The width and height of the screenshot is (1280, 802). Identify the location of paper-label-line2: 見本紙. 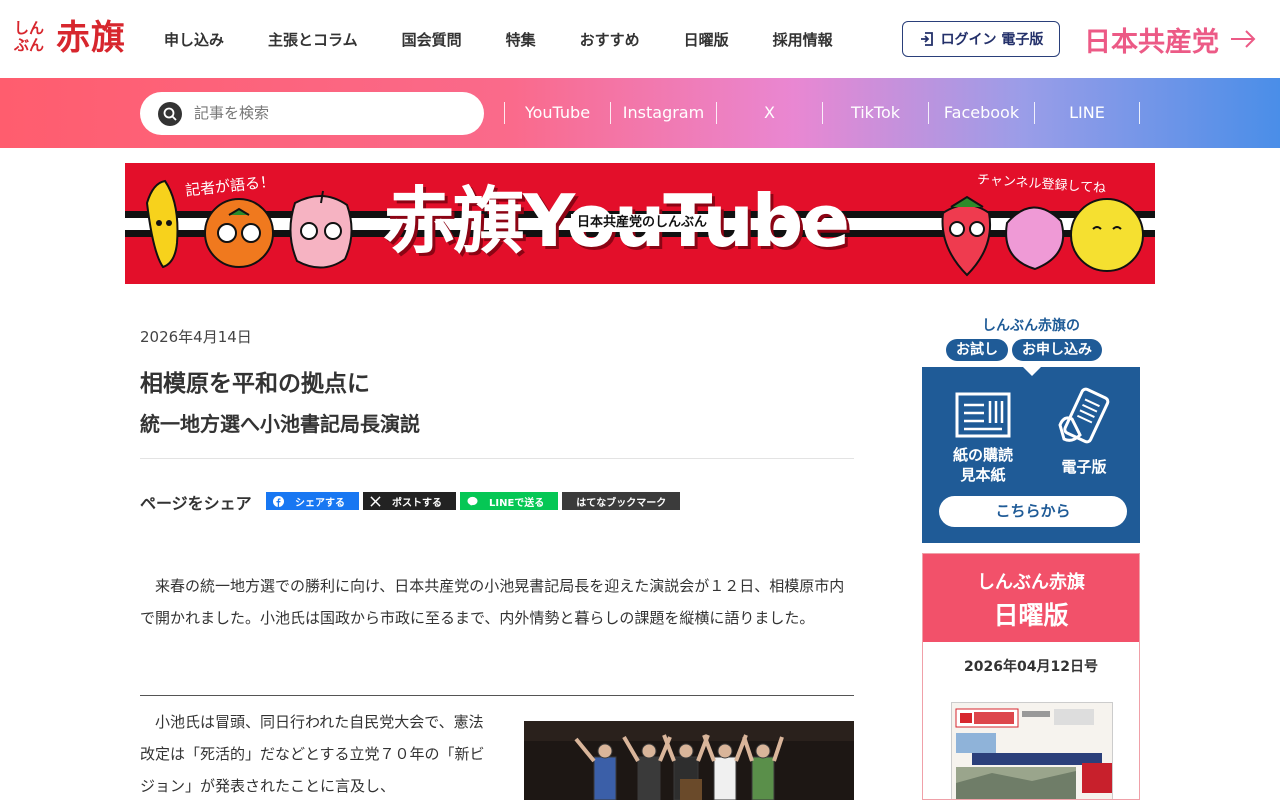
(983, 475).